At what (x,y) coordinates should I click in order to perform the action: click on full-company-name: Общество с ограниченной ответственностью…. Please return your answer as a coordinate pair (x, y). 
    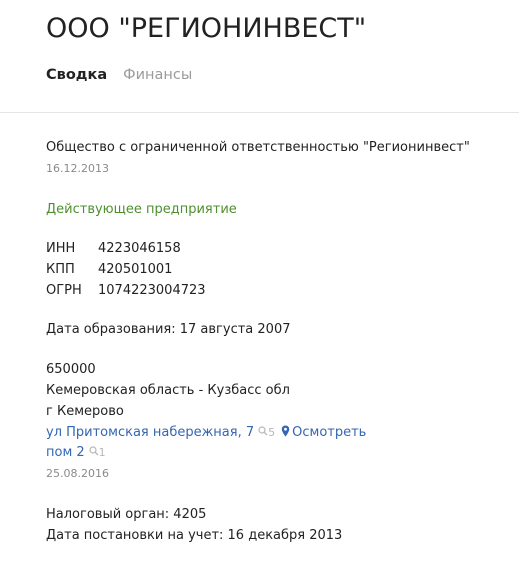
    Looking at the image, I should click on (258, 147).